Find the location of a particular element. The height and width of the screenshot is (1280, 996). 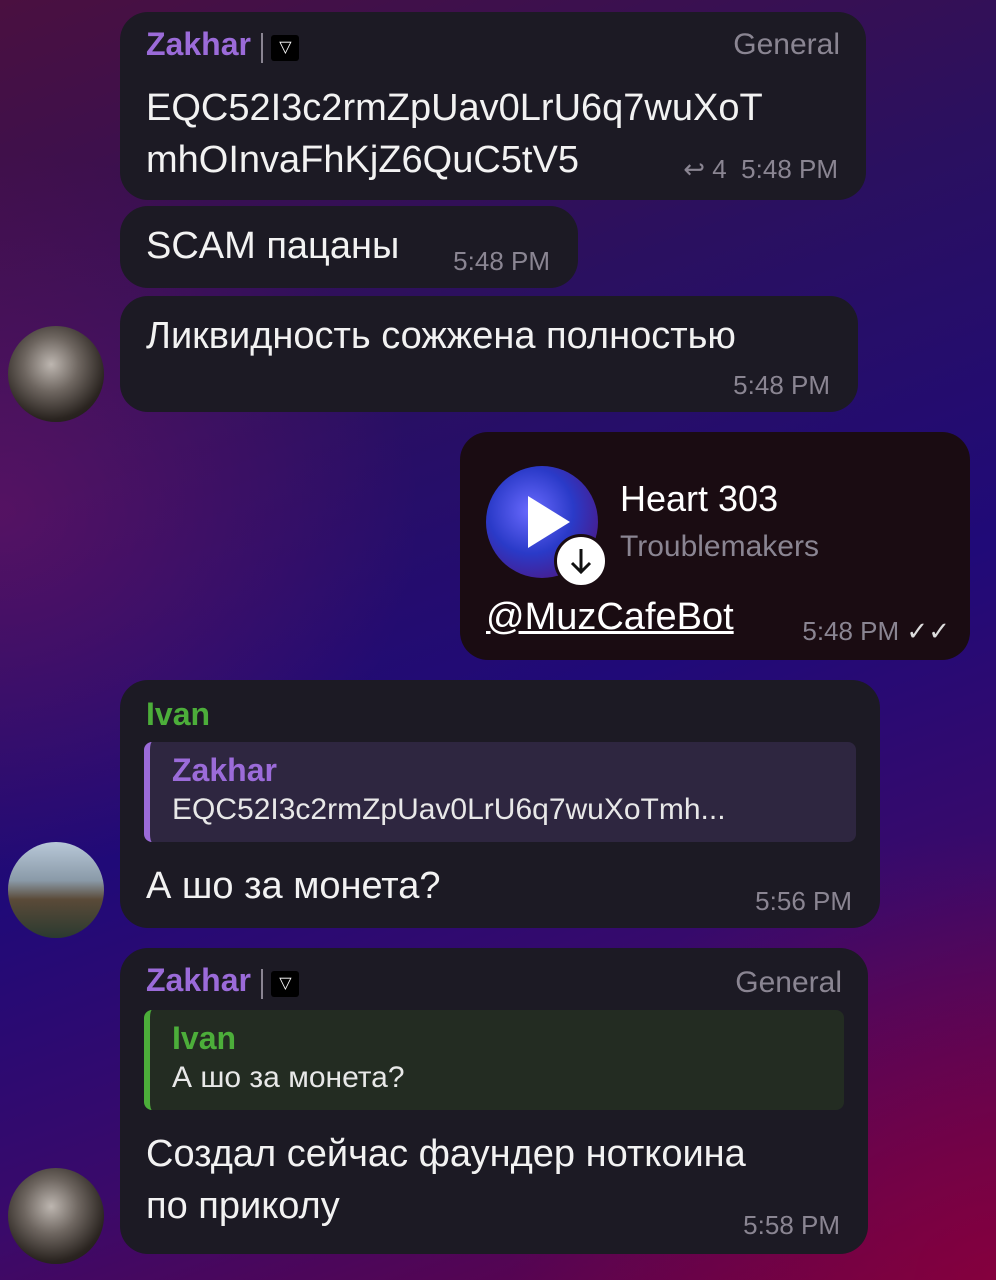

download-button is located at coordinates (581, 561).